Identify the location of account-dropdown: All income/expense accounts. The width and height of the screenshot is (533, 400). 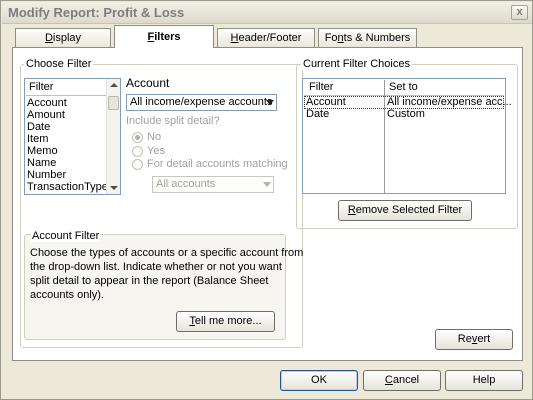
(201, 102).